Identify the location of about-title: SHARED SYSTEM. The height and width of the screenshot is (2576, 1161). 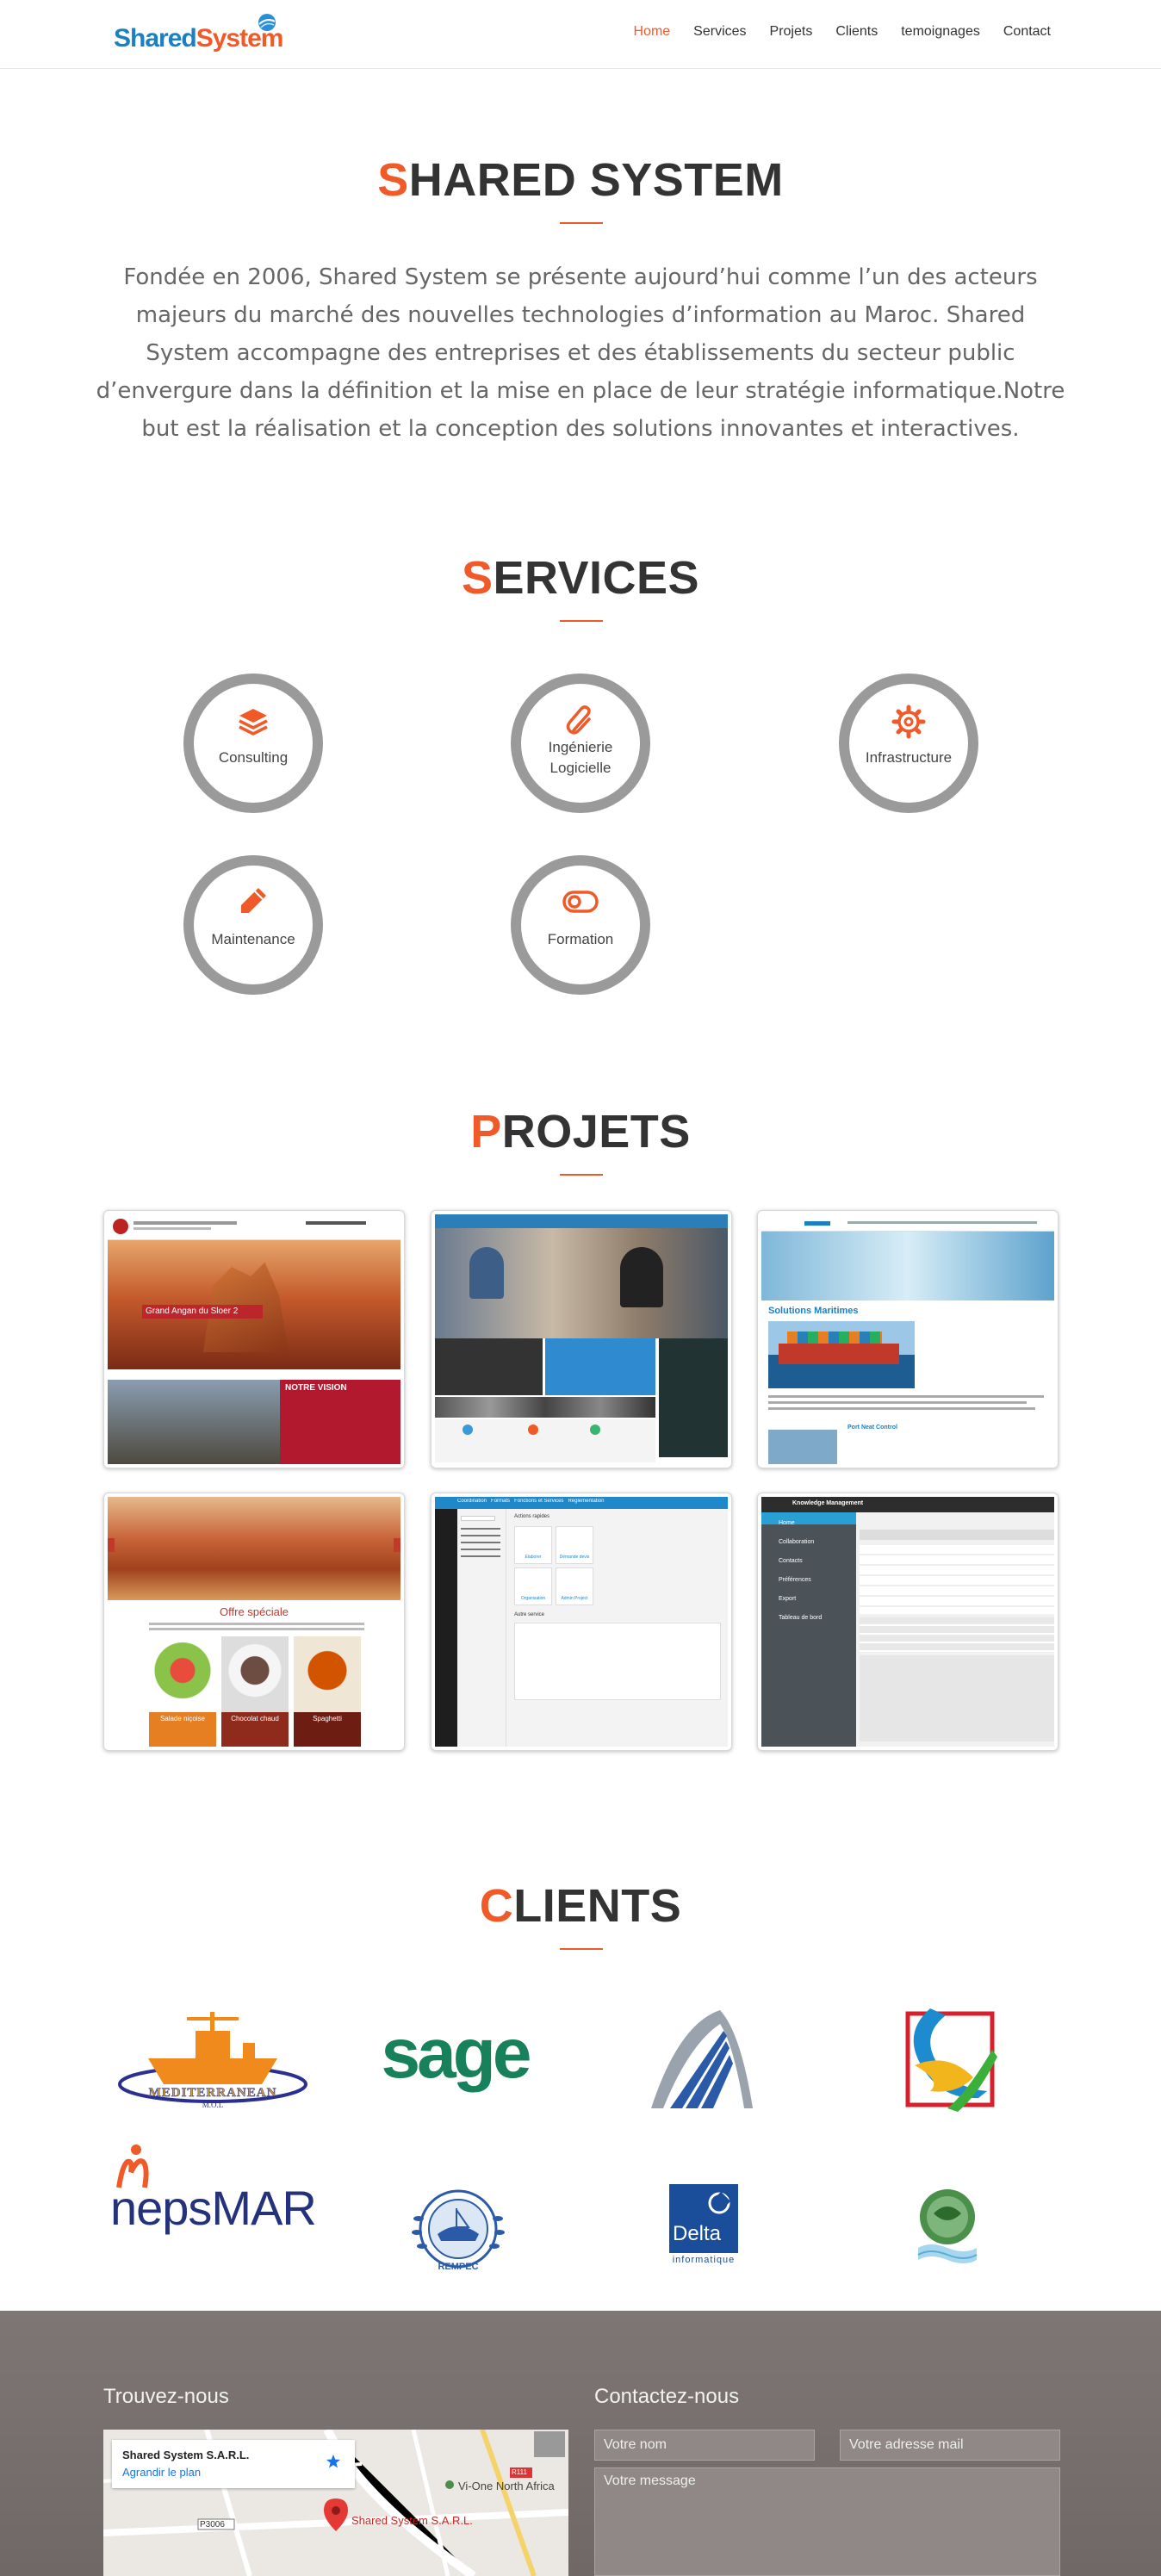
(580, 180).